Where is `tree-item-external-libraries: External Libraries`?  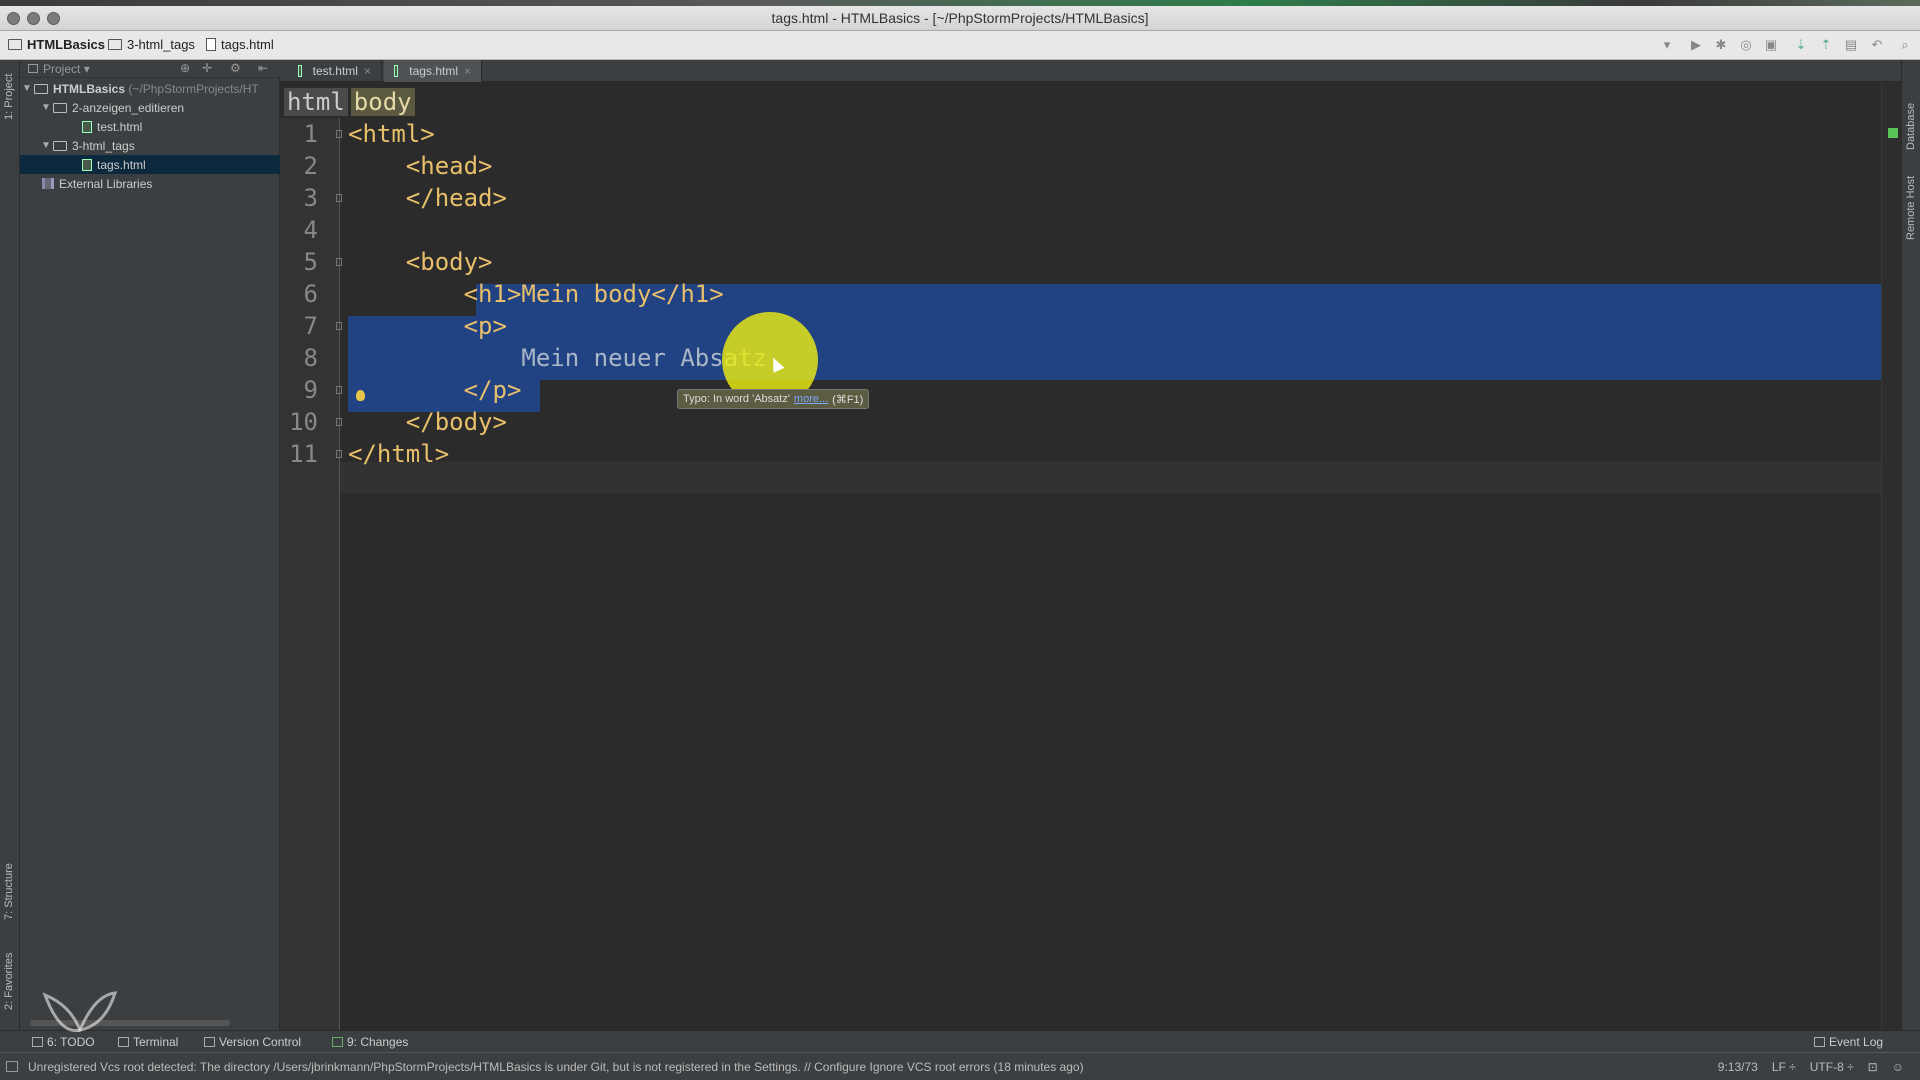 tree-item-external-libraries: External Libraries is located at coordinates (150, 183).